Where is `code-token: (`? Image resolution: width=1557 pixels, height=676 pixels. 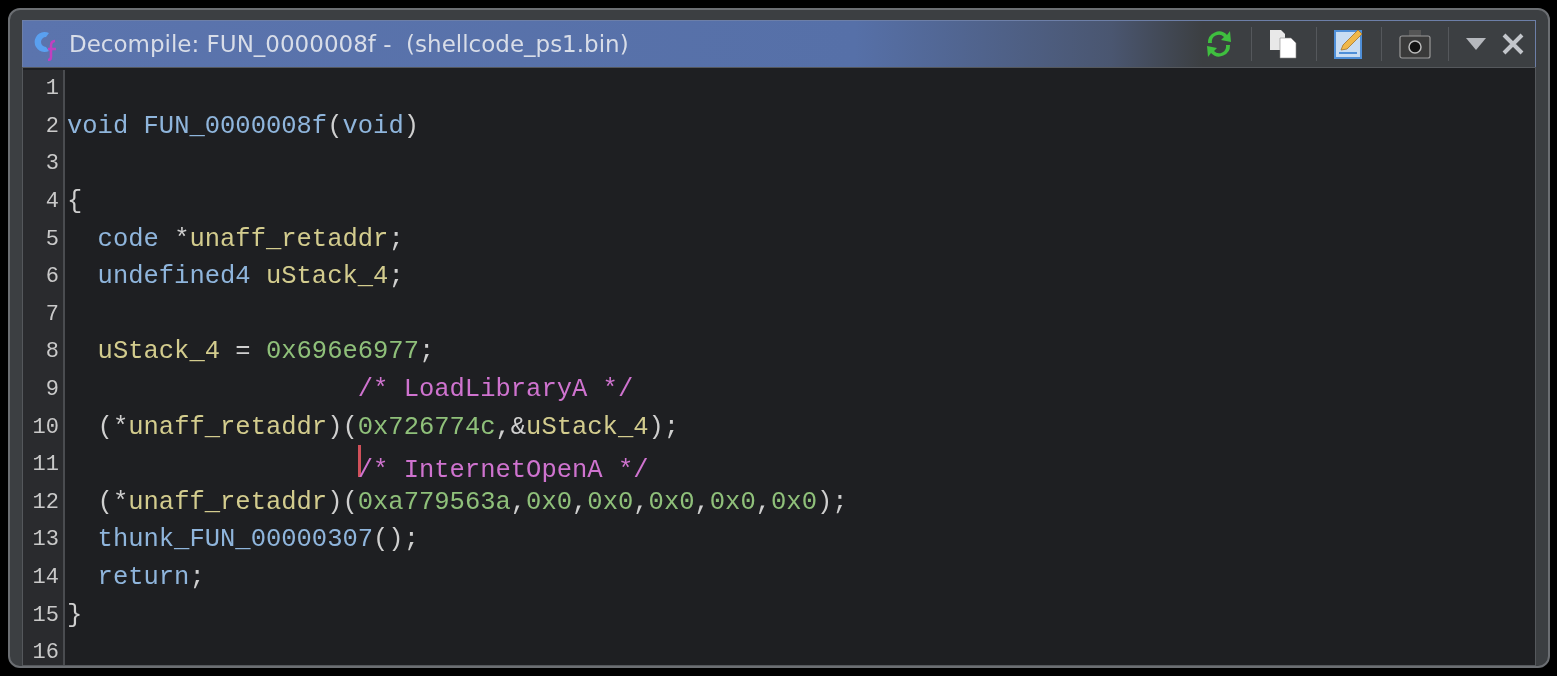
code-token: ( is located at coordinates (335, 126).